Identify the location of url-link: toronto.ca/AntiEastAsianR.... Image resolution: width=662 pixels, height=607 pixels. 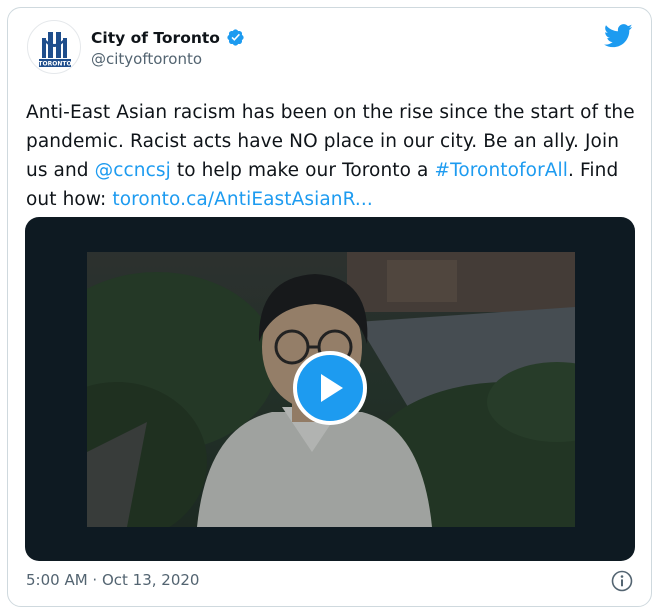
(242, 199).